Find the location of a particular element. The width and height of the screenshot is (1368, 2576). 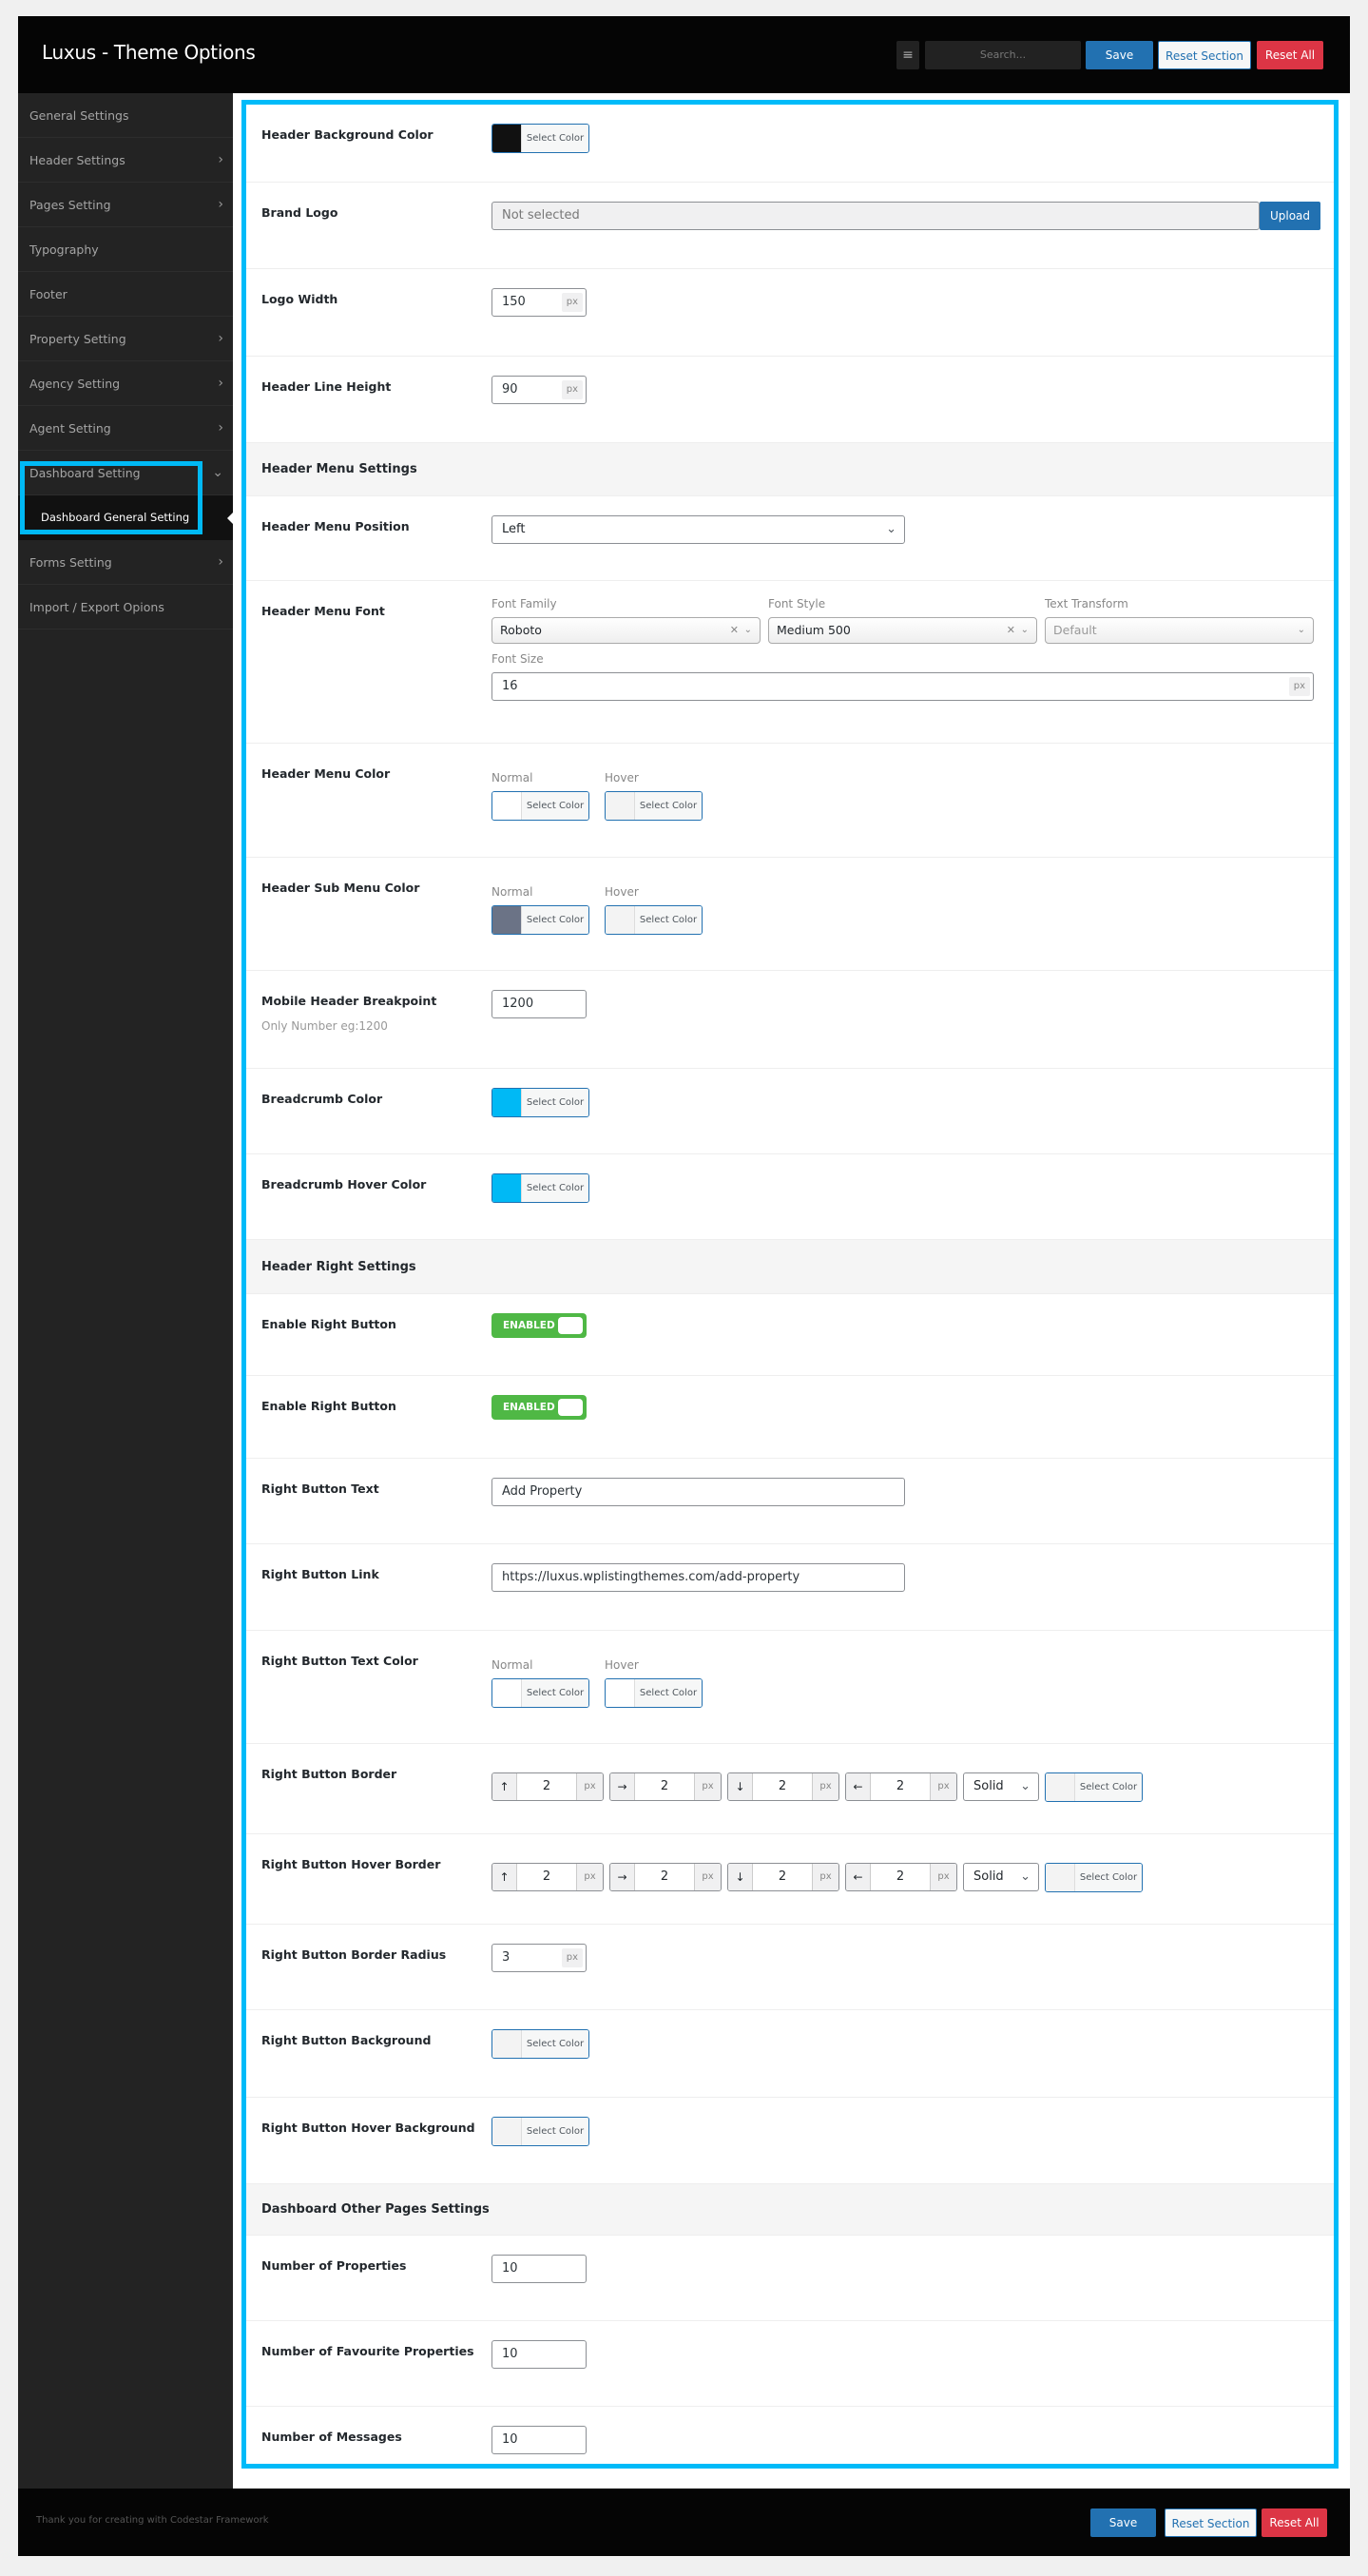

option-label-text: Logo Width is located at coordinates (299, 299).